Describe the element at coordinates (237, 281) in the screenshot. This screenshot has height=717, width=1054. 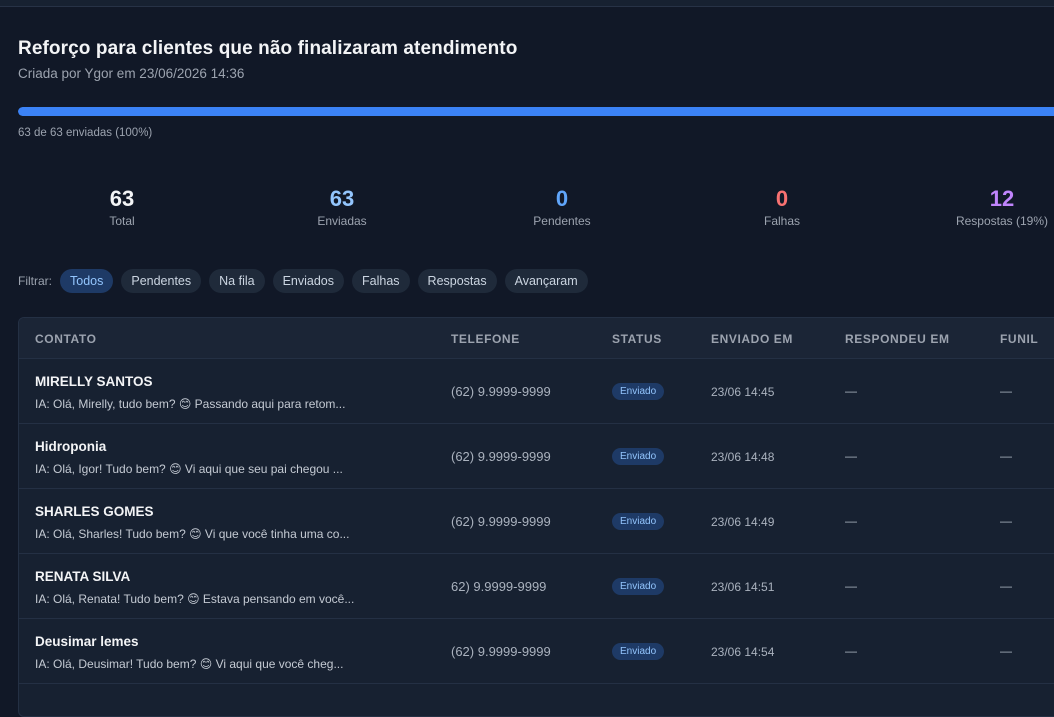
I see `filter-na-fila: Na fila` at that location.